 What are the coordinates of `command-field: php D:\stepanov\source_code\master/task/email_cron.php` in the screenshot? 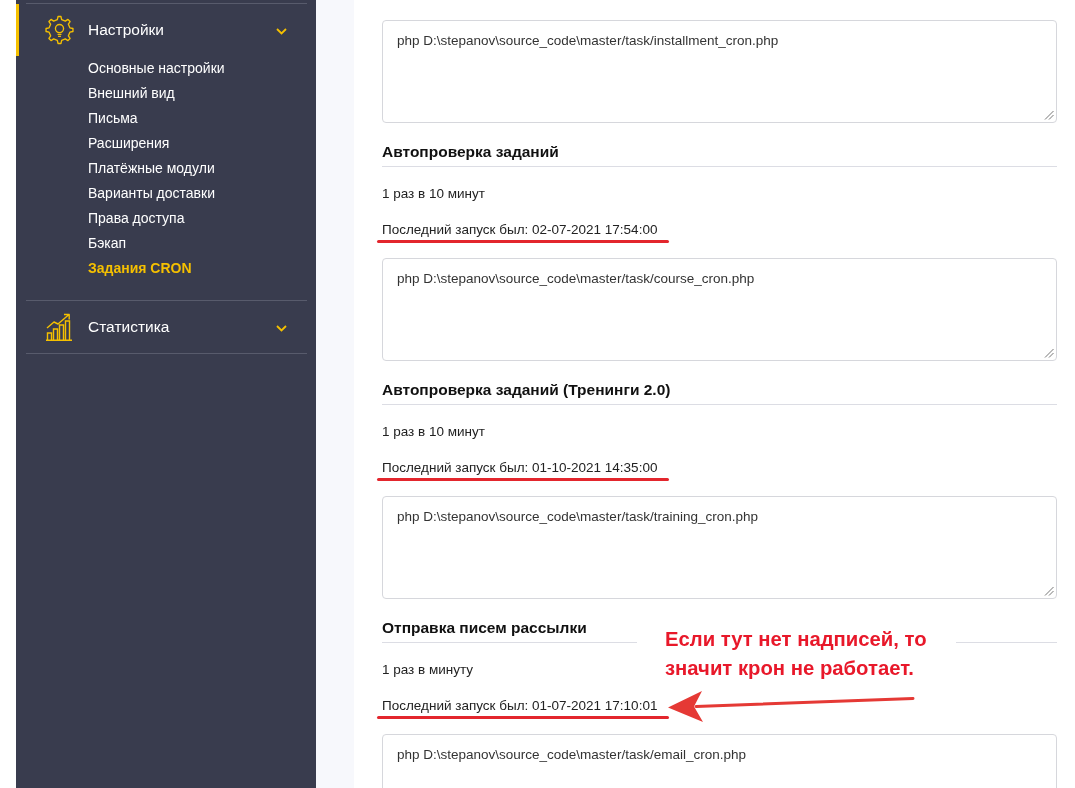 It's located at (719, 761).